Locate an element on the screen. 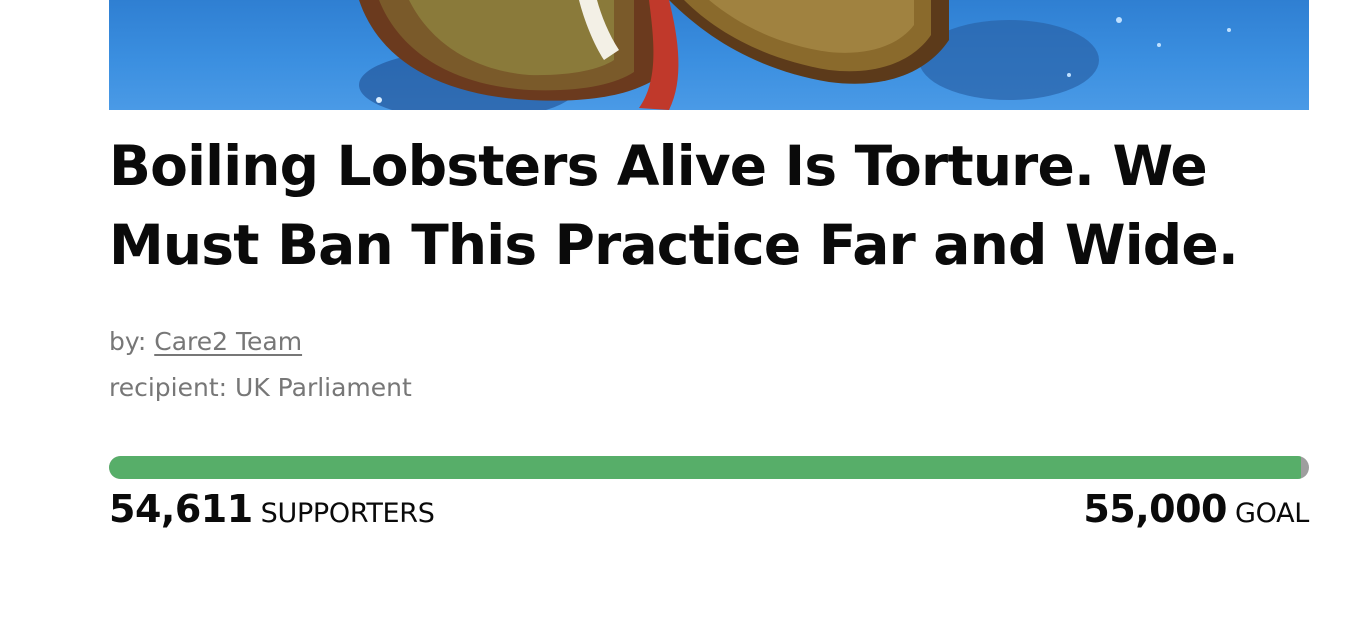 The height and width of the screenshot is (622, 1364). progress-fill is located at coordinates (705, 467).